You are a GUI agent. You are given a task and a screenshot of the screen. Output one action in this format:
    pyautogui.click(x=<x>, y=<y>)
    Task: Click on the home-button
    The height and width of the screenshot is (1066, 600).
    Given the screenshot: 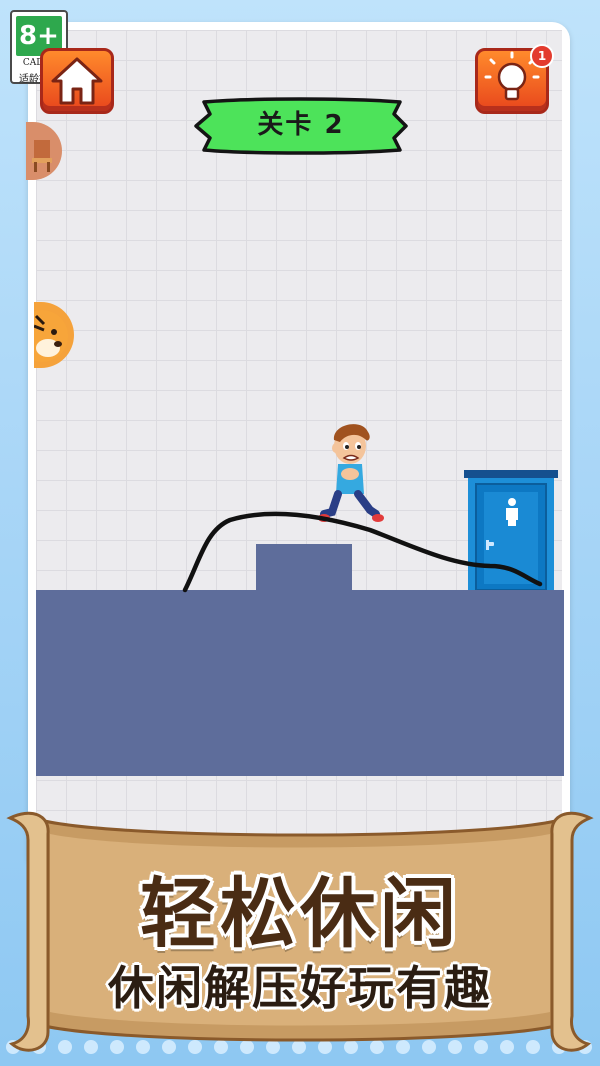 What is the action you would take?
    pyautogui.click(x=77, y=81)
    